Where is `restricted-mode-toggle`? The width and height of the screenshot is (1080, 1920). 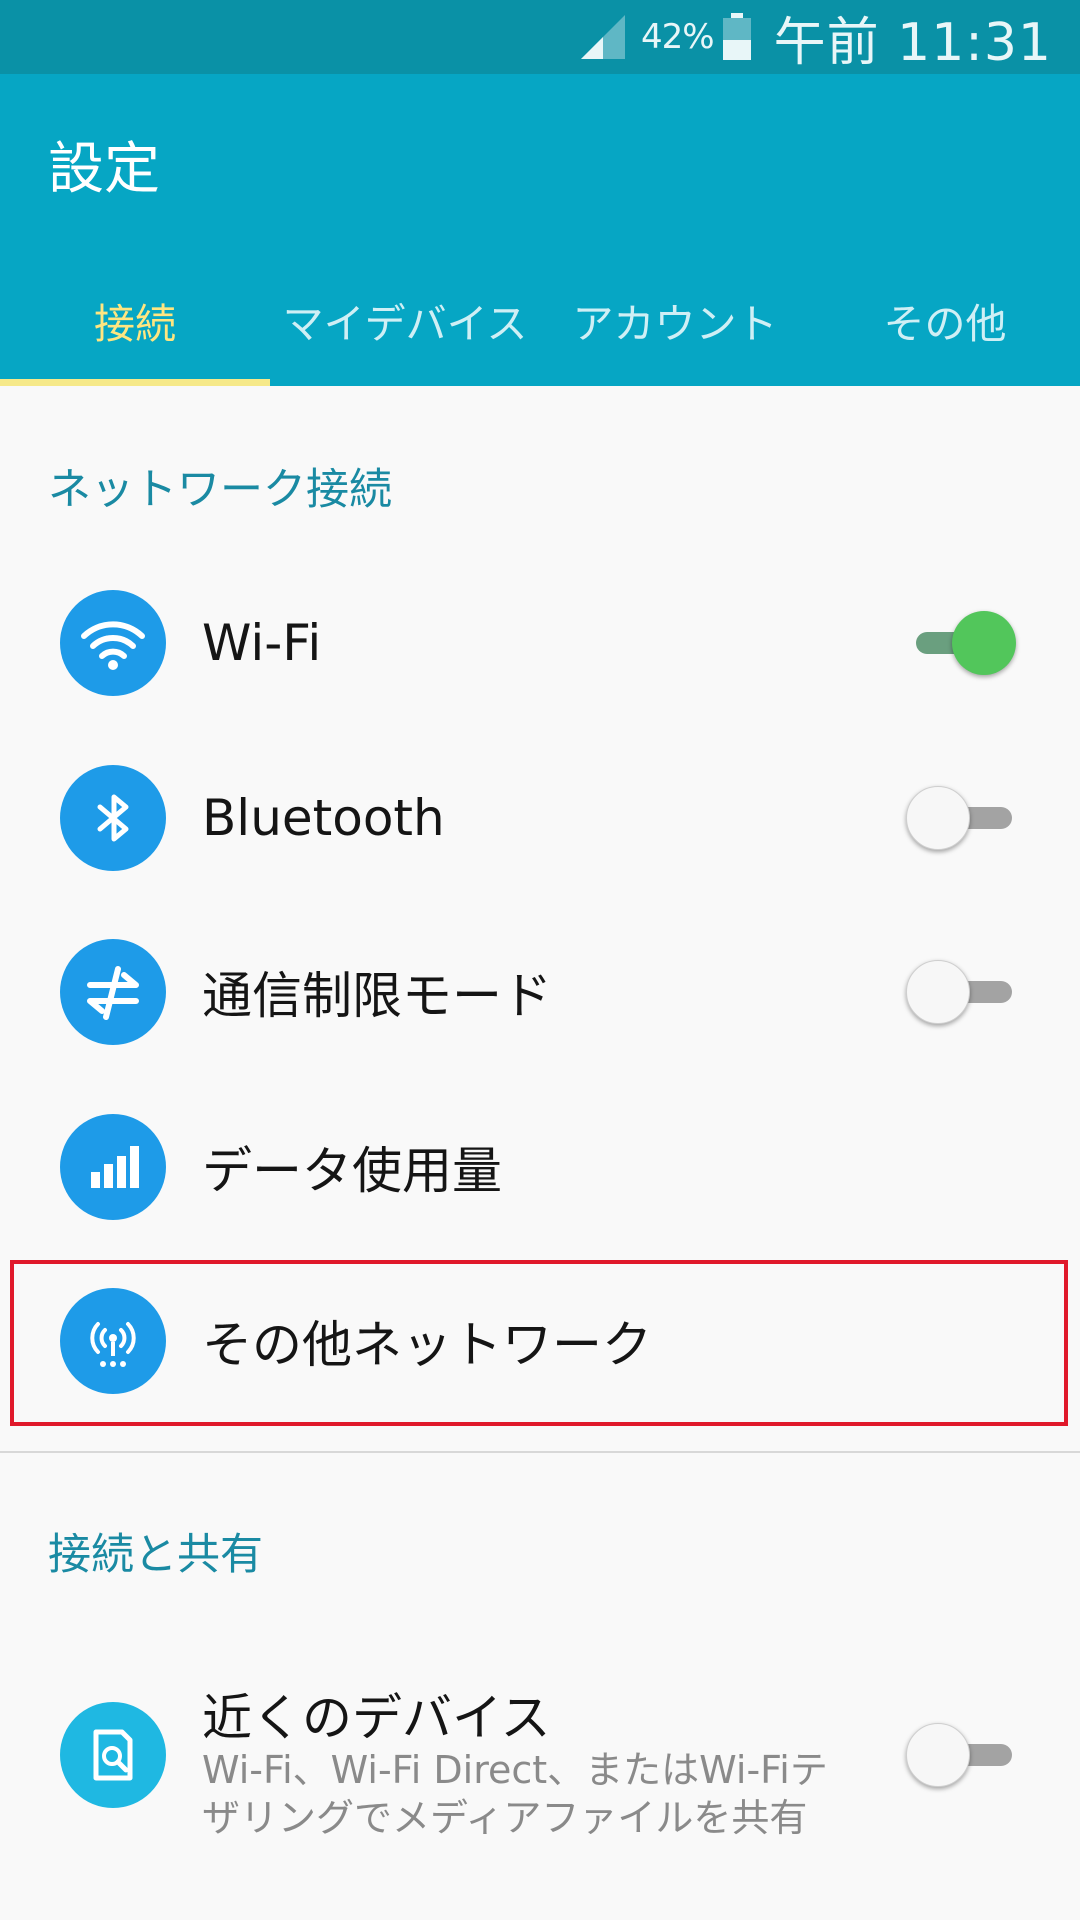
restricted-mode-toggle is located at coordinates (961, 992).